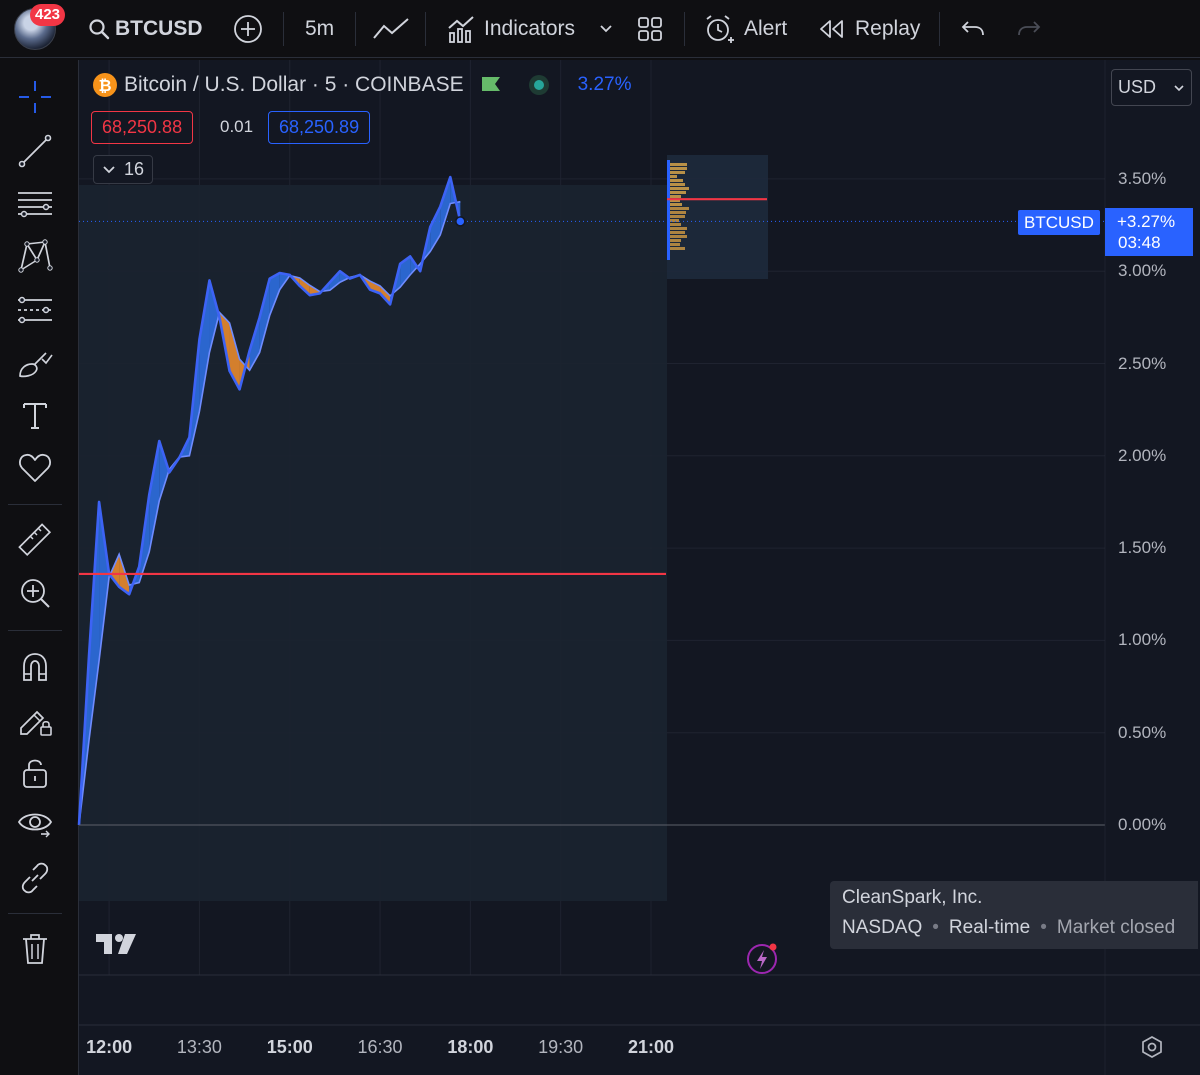 The height and width of the screenshot is (1075, 1200). I want to click on price-scale-label: 0.50%, so click(1142, 732).